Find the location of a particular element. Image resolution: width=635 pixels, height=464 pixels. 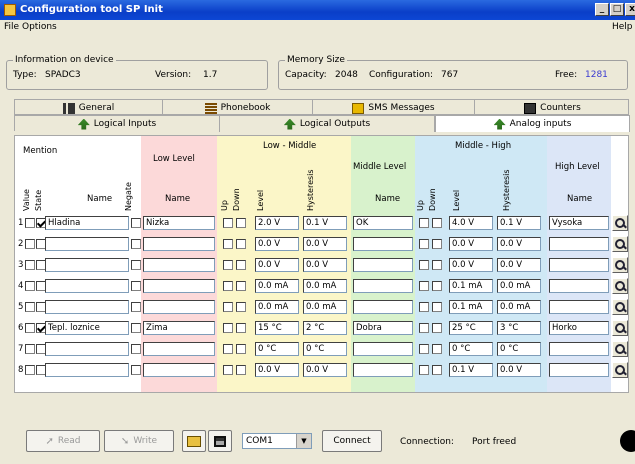

mh-hyst-field: 0 °C is located at coordinates (519, 349).